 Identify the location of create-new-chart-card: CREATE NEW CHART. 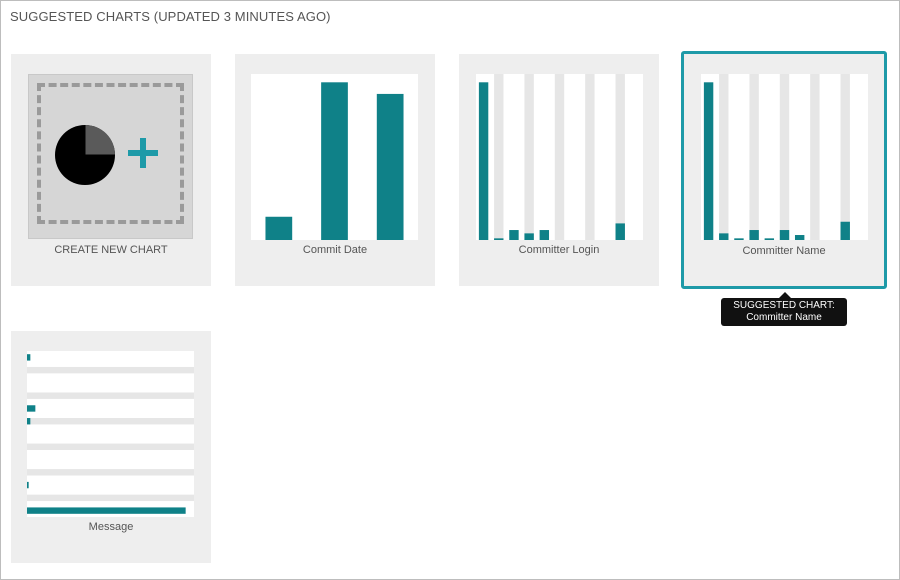
(111, 170).